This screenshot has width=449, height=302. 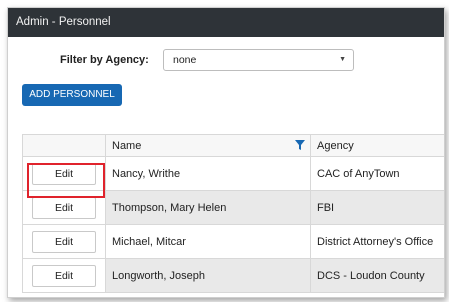 I want to click on column-header-action, so click(x=64, y=145).